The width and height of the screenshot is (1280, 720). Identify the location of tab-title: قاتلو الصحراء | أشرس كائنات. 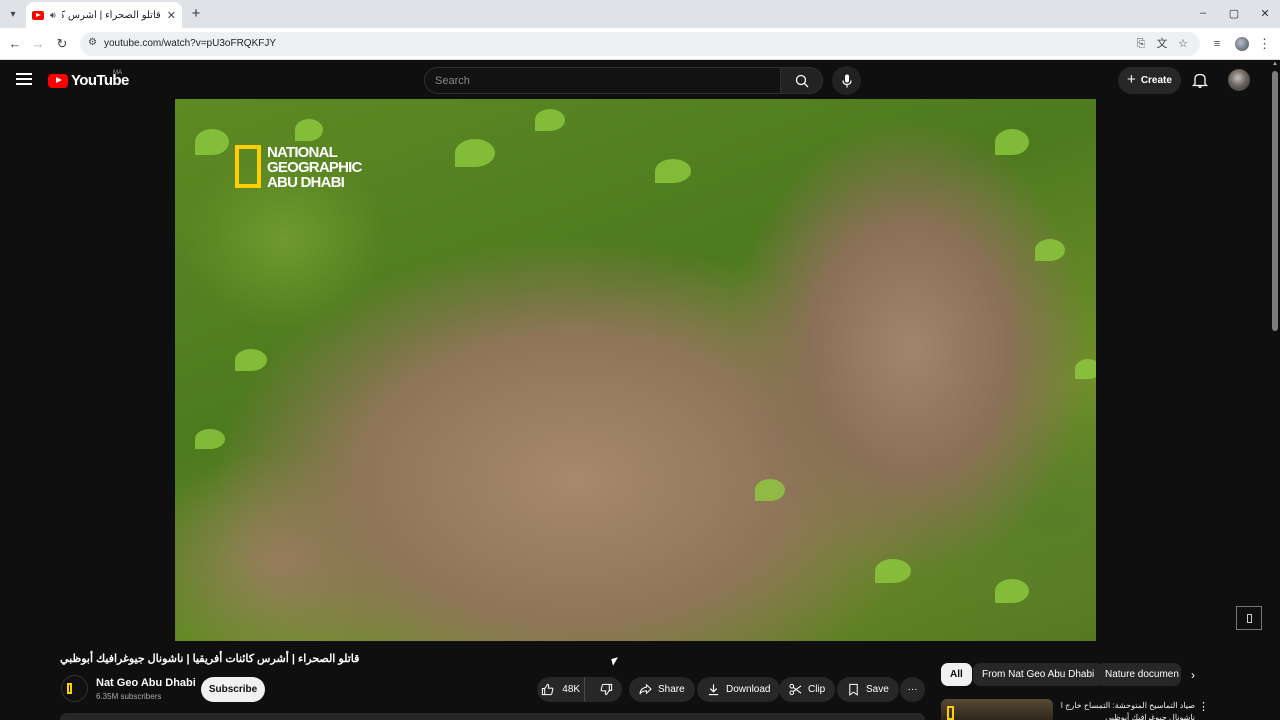
(111, 15).